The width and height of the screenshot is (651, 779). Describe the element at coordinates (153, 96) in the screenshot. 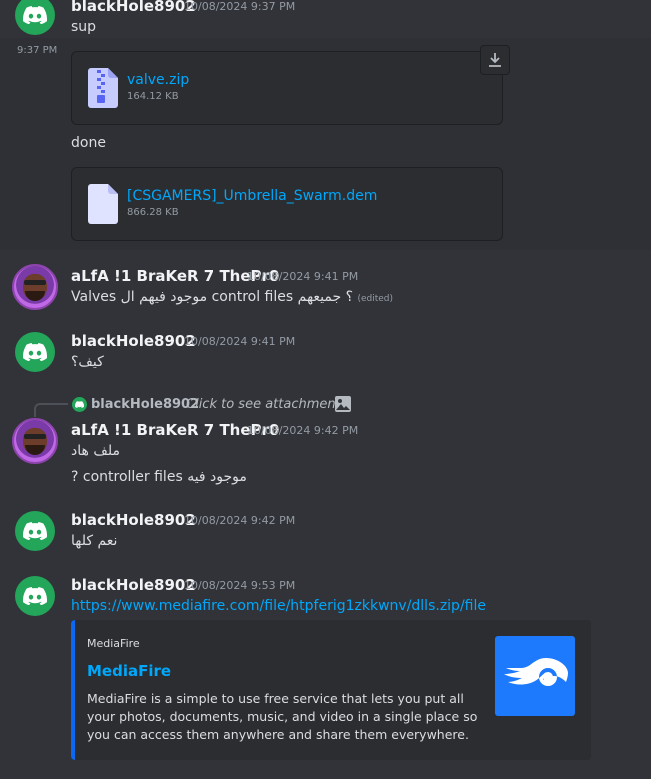

I see `file-size: 164.12 KB` at that location.